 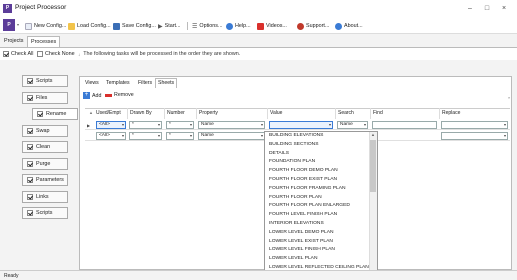 What do you see at coordinates (404, 125) in the screenshot?
I see `find-field` at bounding box center [404, 125].